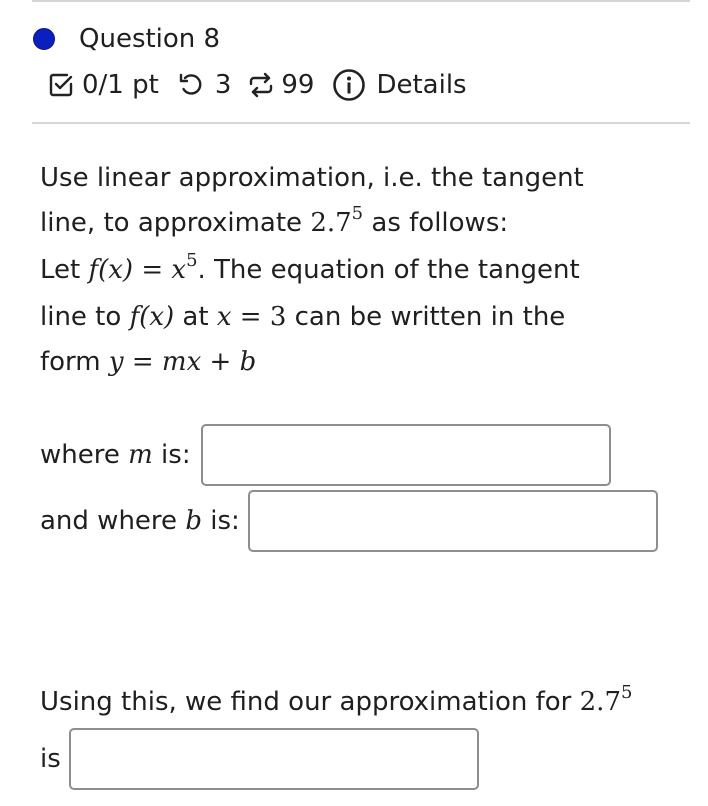 This screenshot has width=708, height=806. Describe the element at coordinates (298, 85) in the screenshot. I see `attempts-count: 99` at that location.